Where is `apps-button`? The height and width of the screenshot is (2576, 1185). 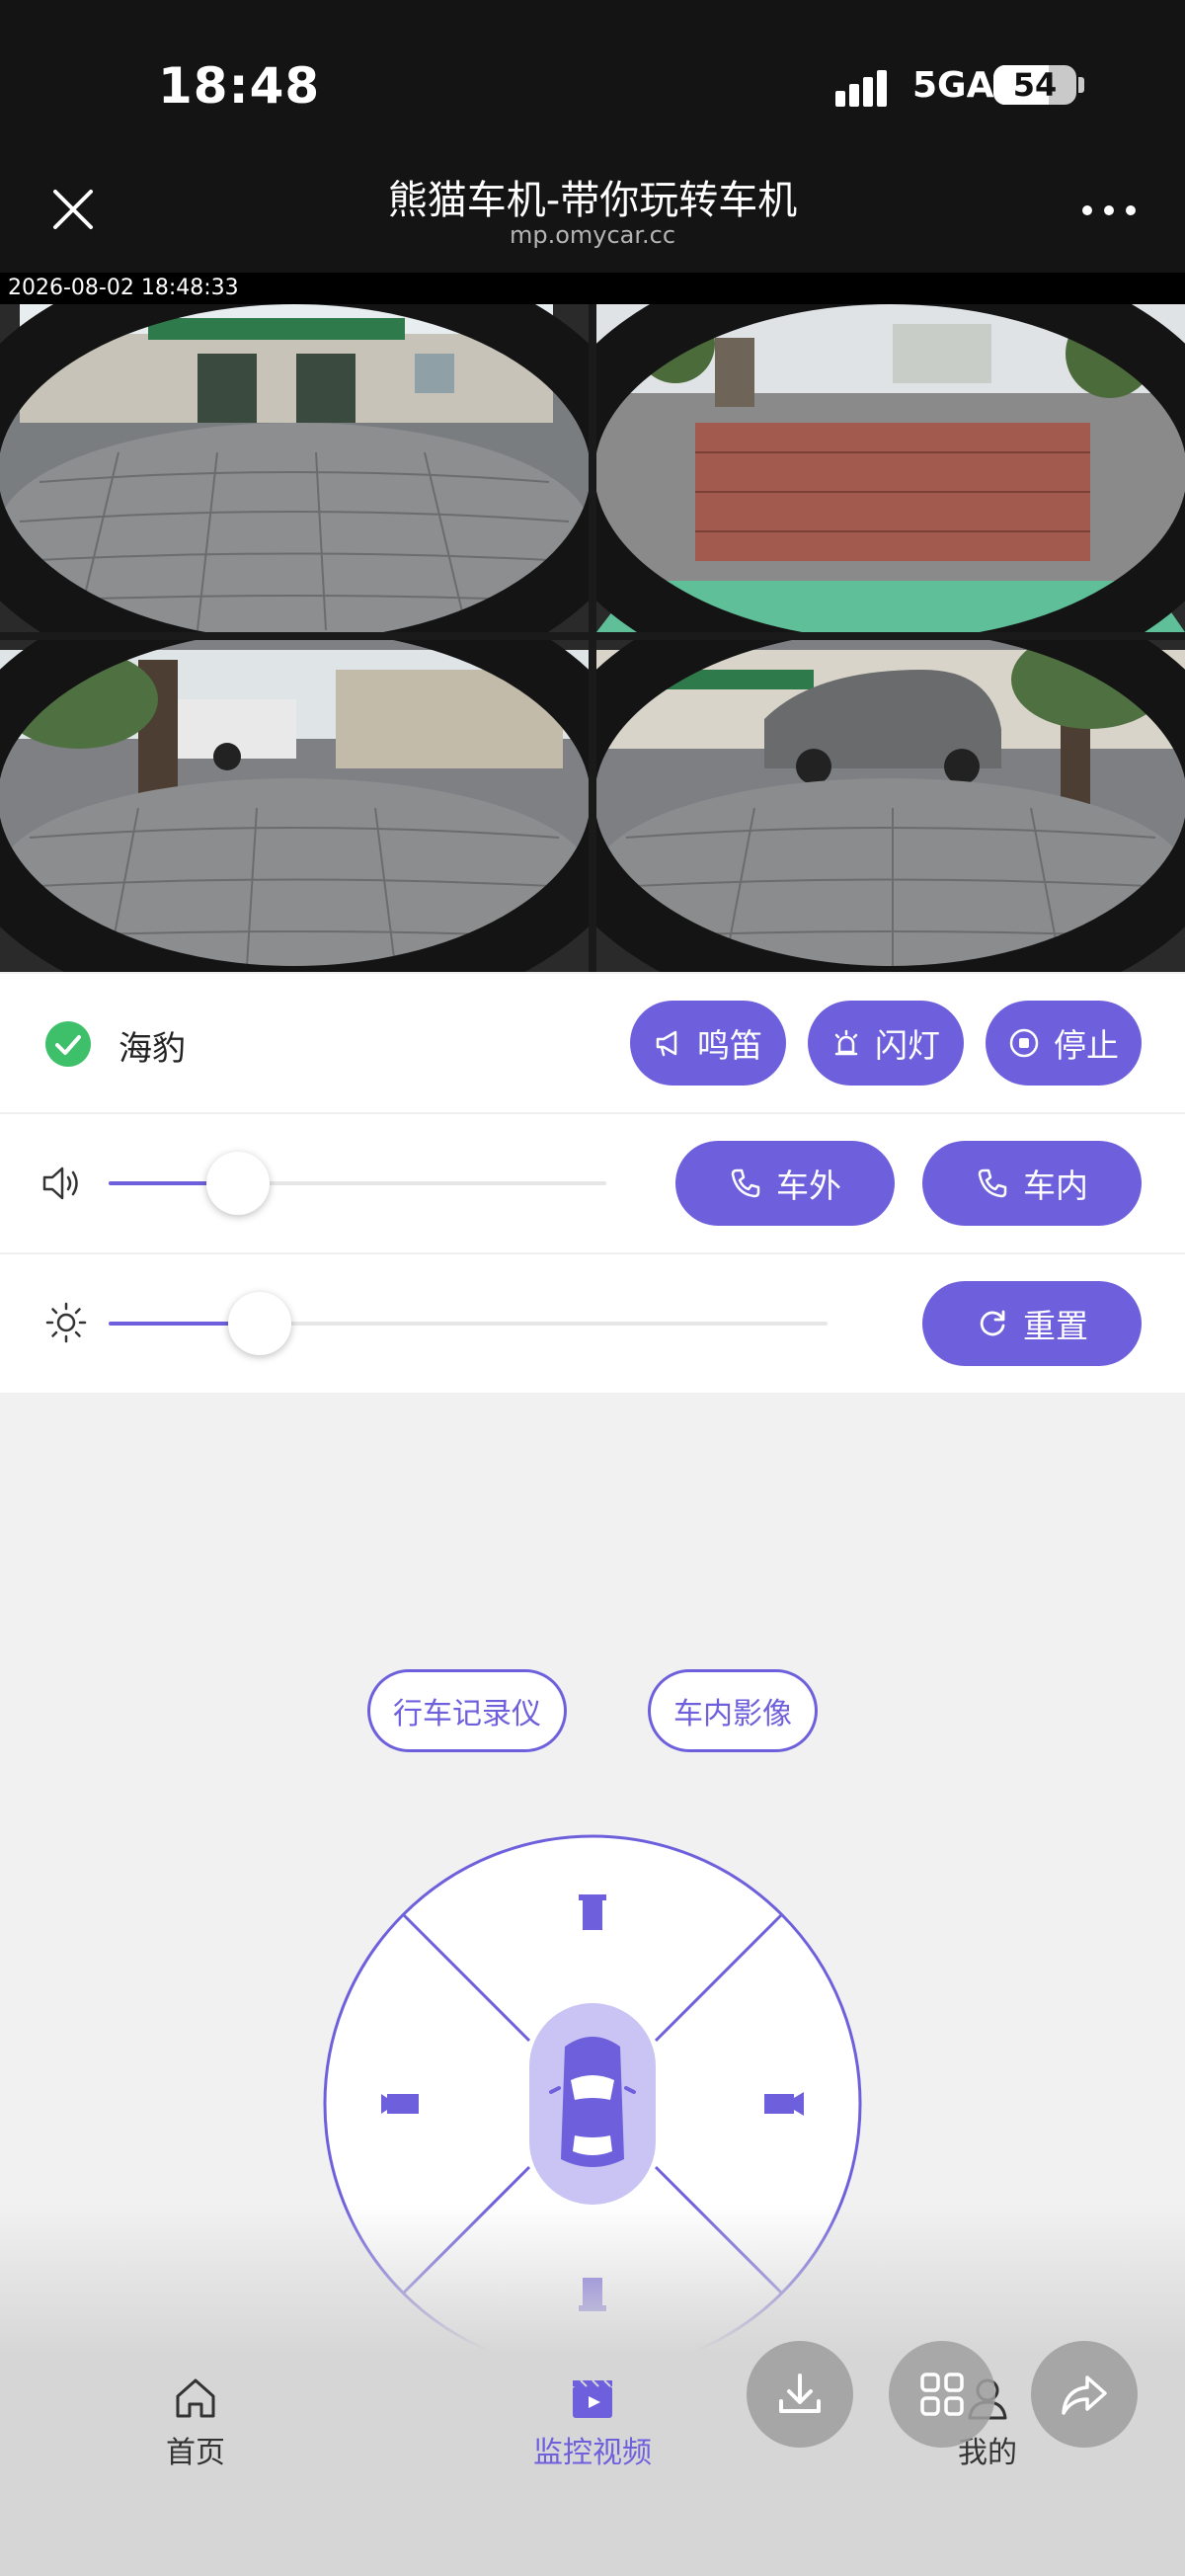 apps-button is located at coordinates (942, 2394).